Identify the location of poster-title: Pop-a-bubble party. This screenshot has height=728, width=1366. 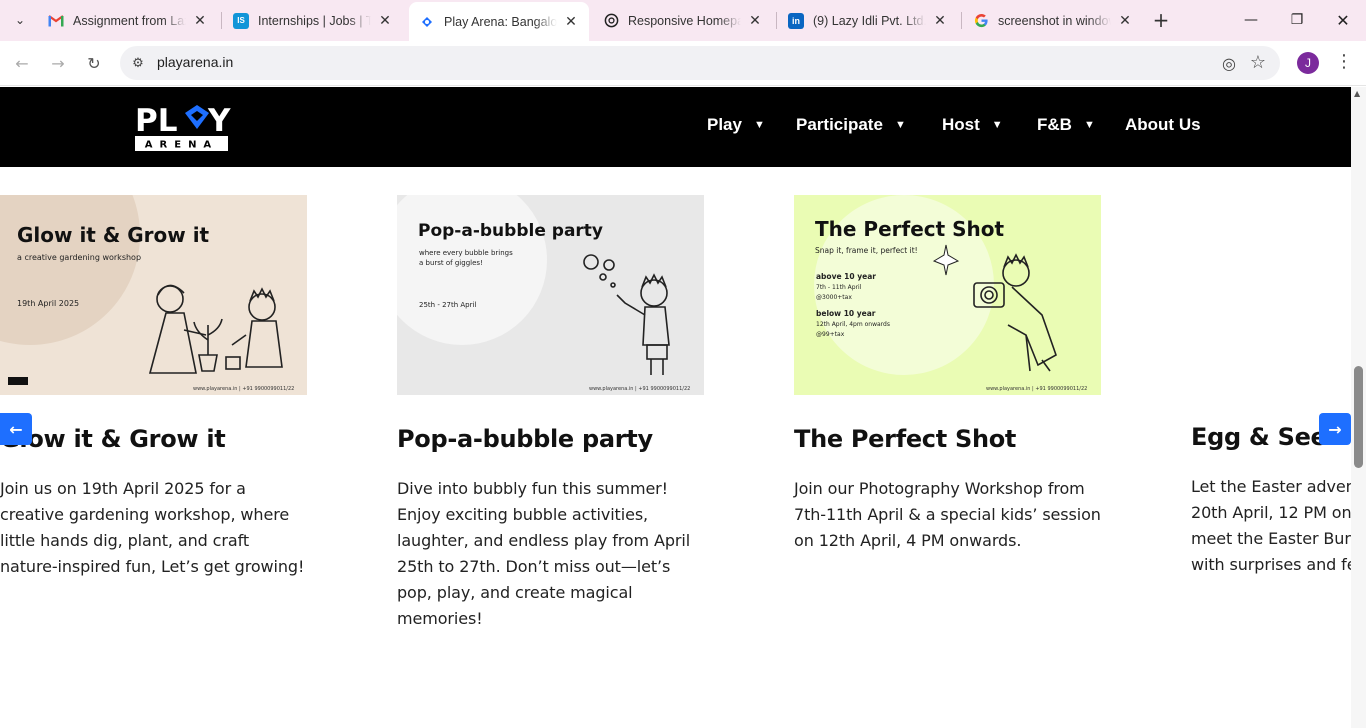
(511, 231).